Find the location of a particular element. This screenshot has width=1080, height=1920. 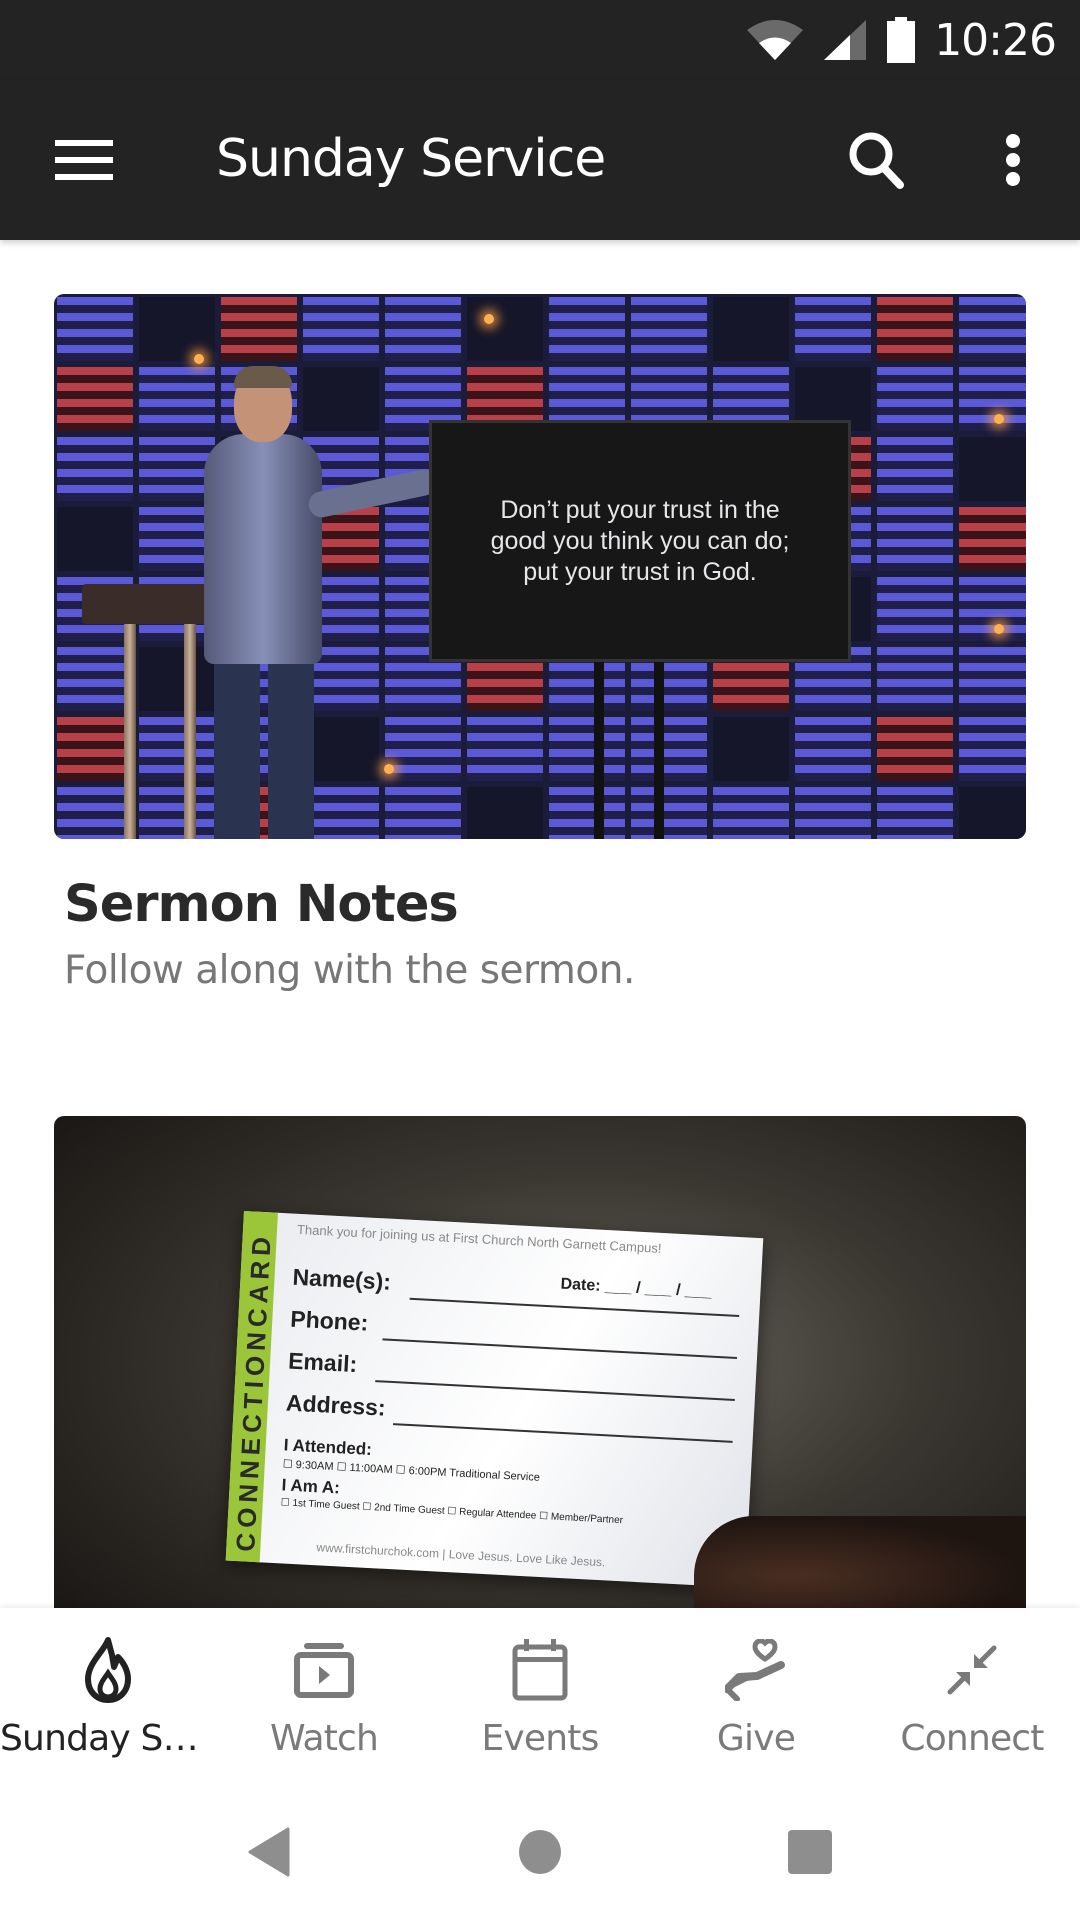

pastor-hair is located at coordinates (263, 377).